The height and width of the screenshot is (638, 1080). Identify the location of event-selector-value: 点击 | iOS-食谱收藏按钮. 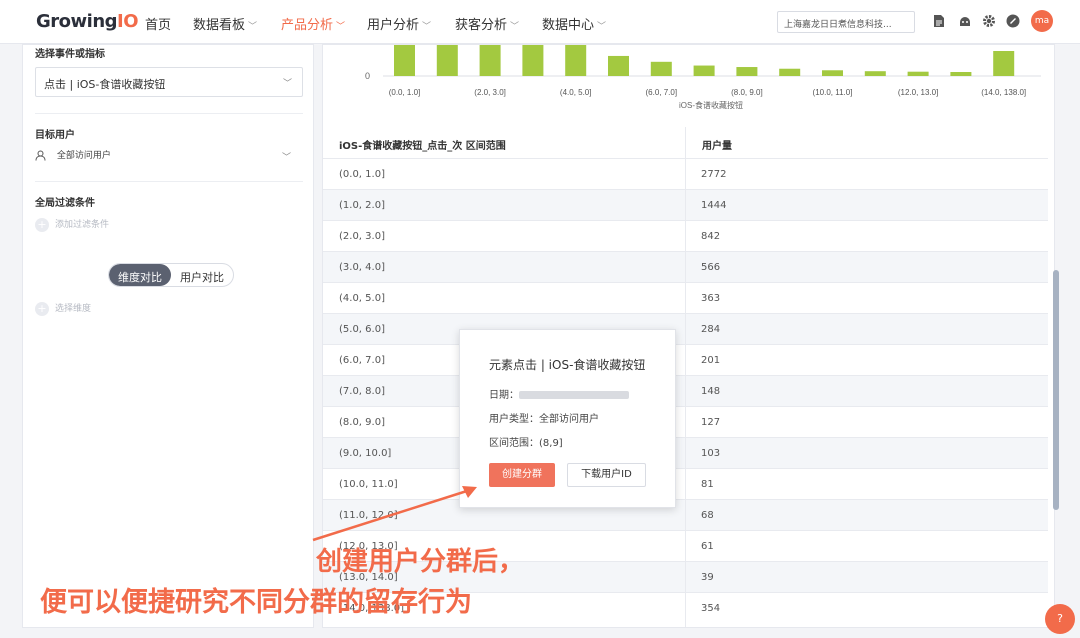
(105, 84).